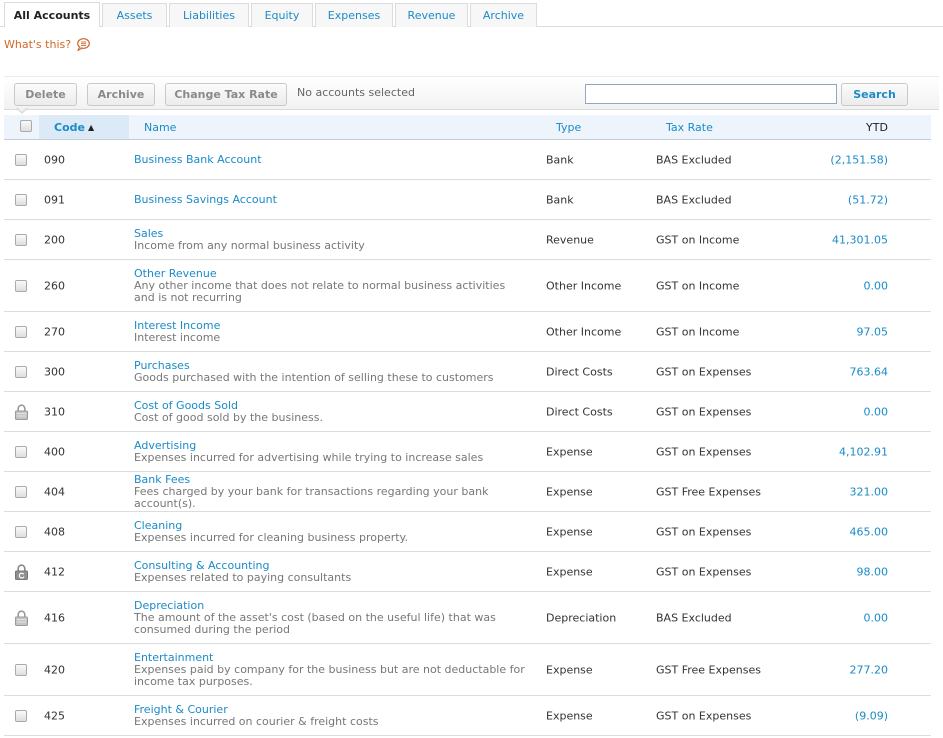  I want to click on account-description: Expenses related to paying consultants, so click(243, 577).